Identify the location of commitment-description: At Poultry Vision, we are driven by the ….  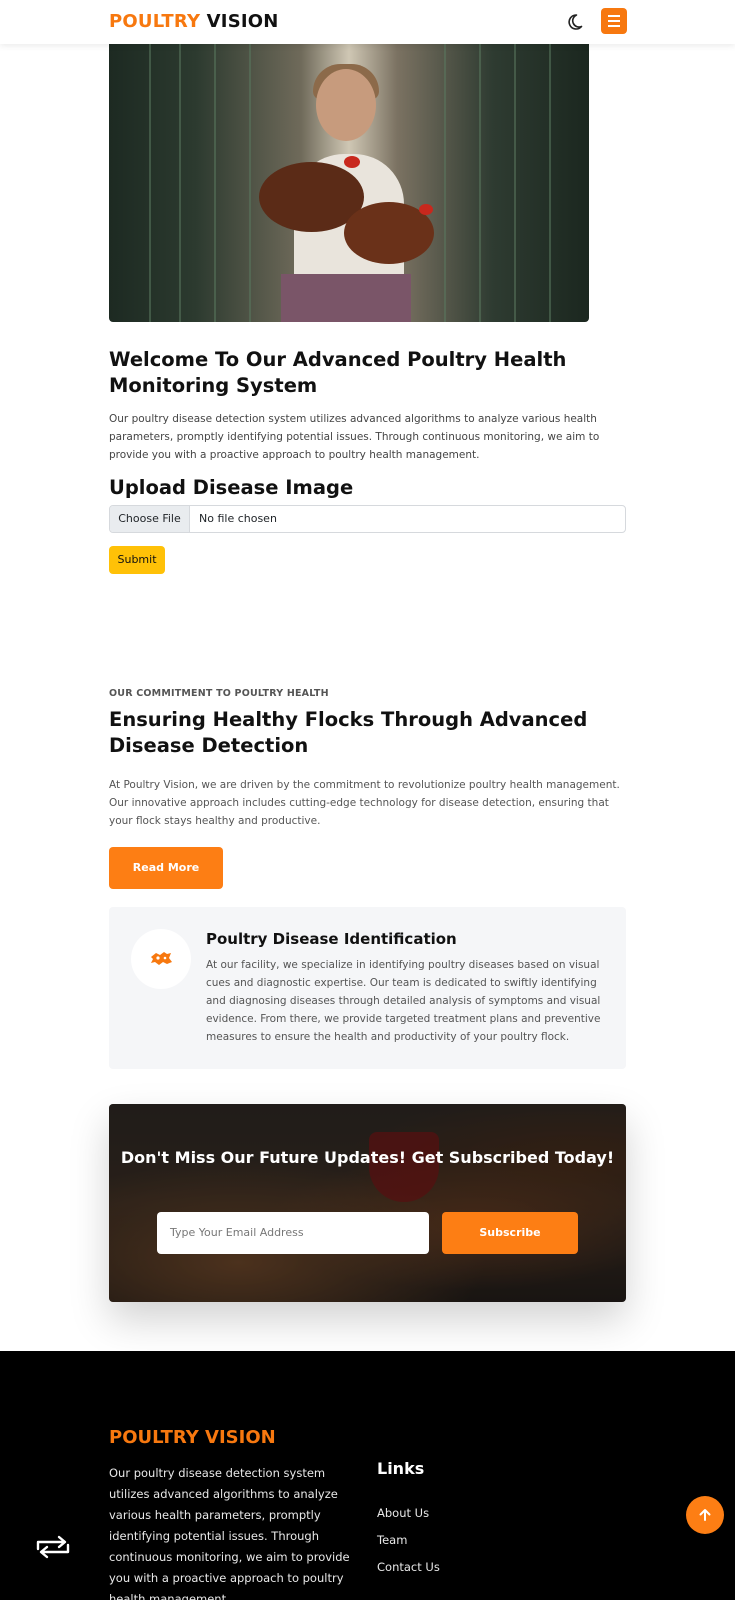
(364, 803).